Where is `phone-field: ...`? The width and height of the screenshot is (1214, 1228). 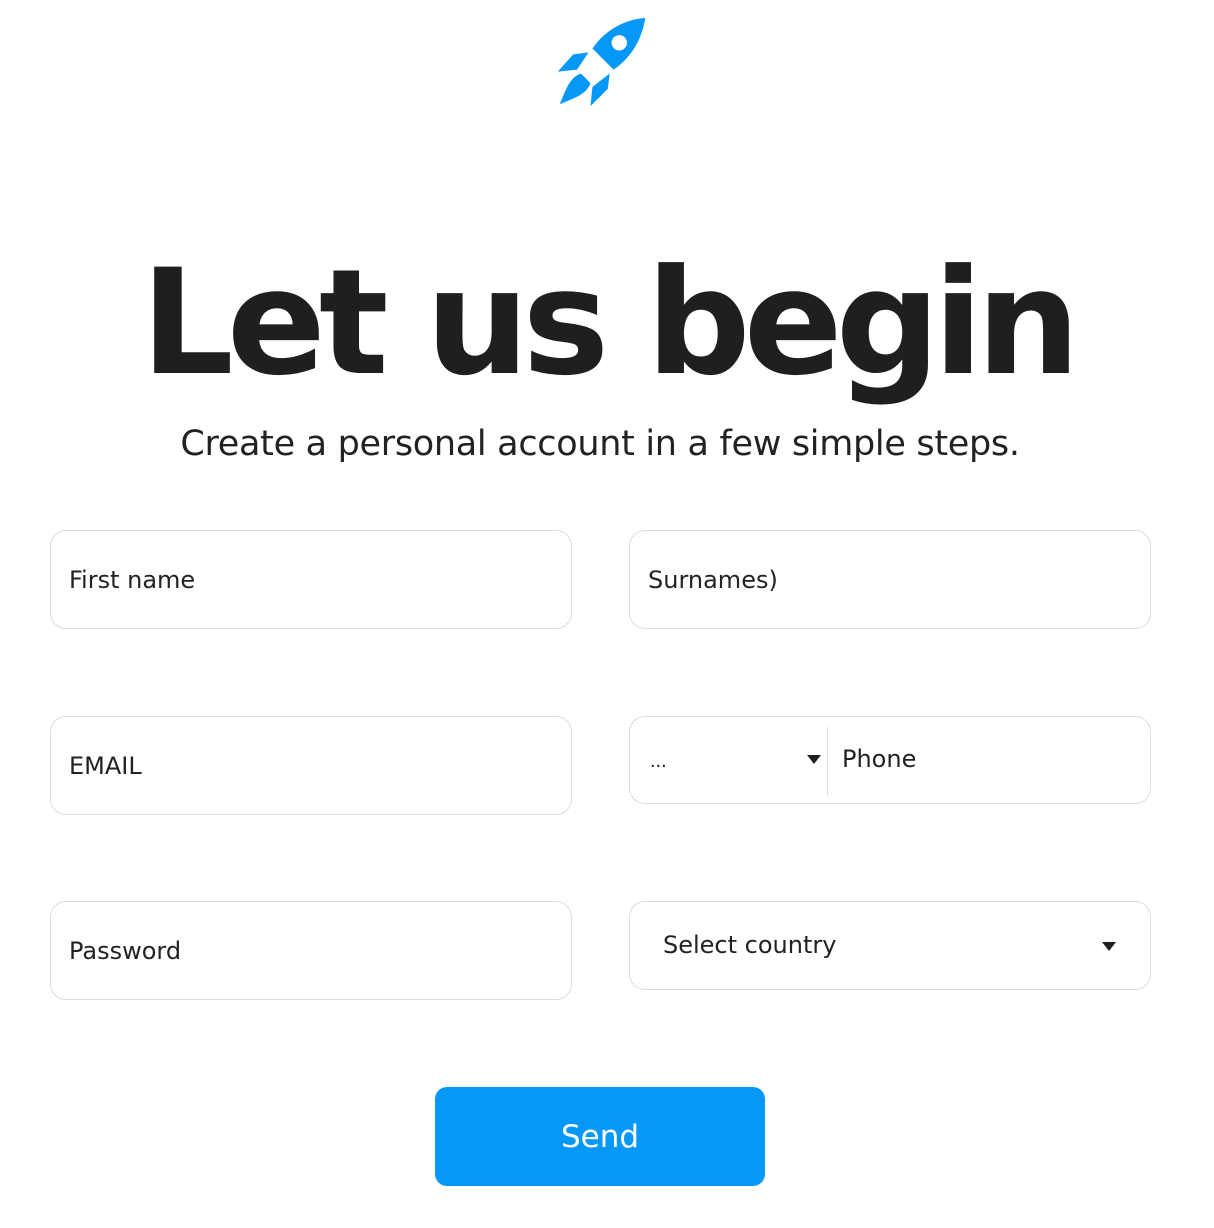 phone-field: ... is located at coordinates (890, 760).